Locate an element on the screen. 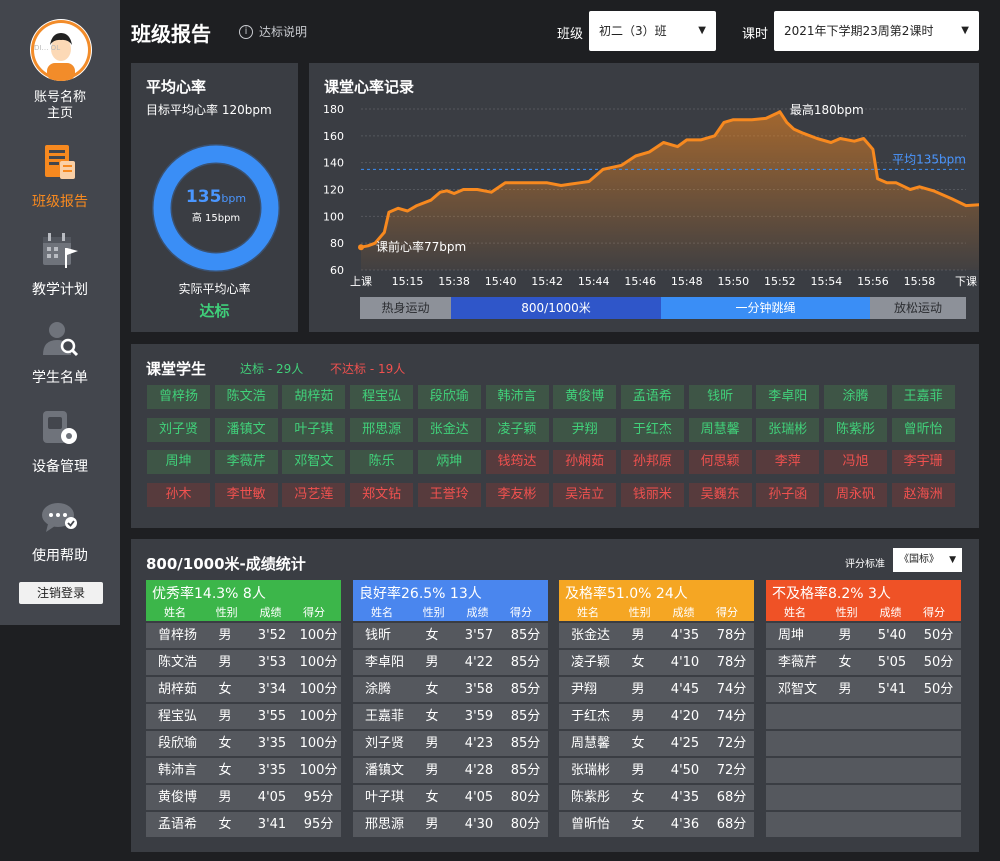 The width and height of the screenshot is (1000, 861). avatar: DI… OL is located at coordinates (61, 50).